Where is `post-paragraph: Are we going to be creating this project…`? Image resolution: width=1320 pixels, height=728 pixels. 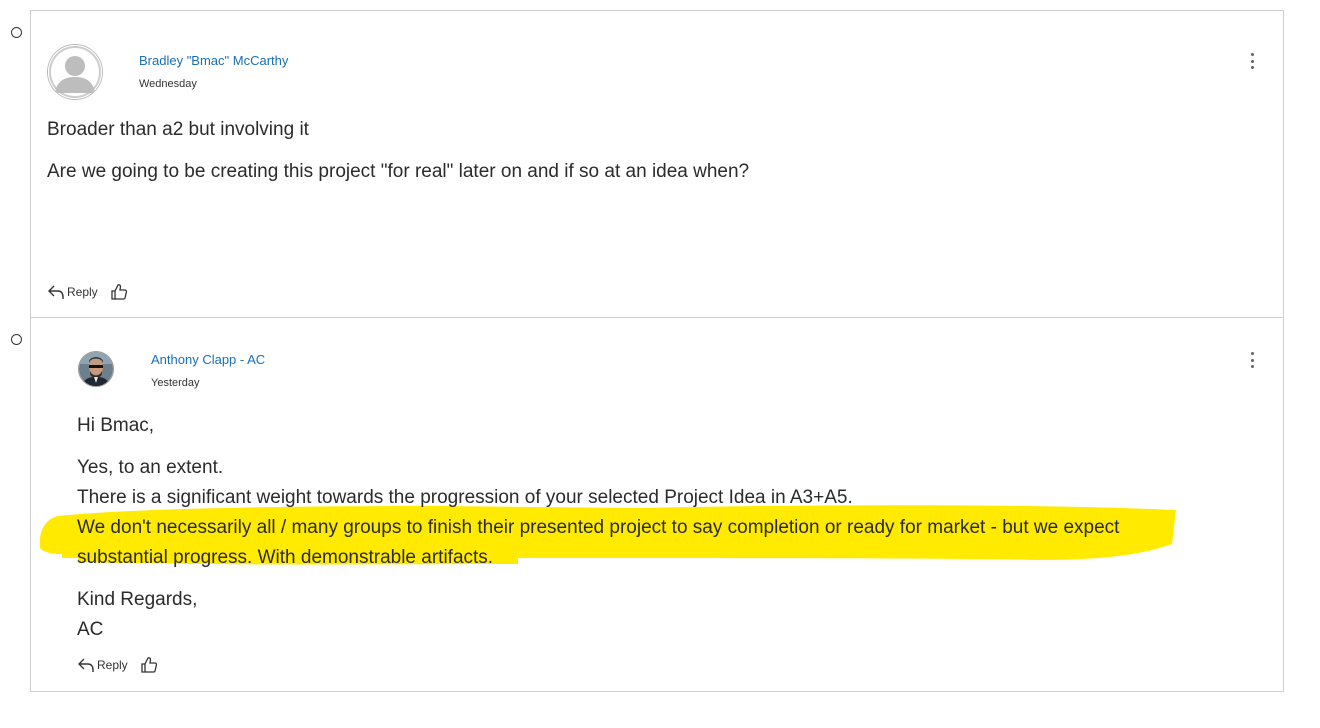
post-paragraph: Are we going to be creating this project… is located at coordinates (398, 171).